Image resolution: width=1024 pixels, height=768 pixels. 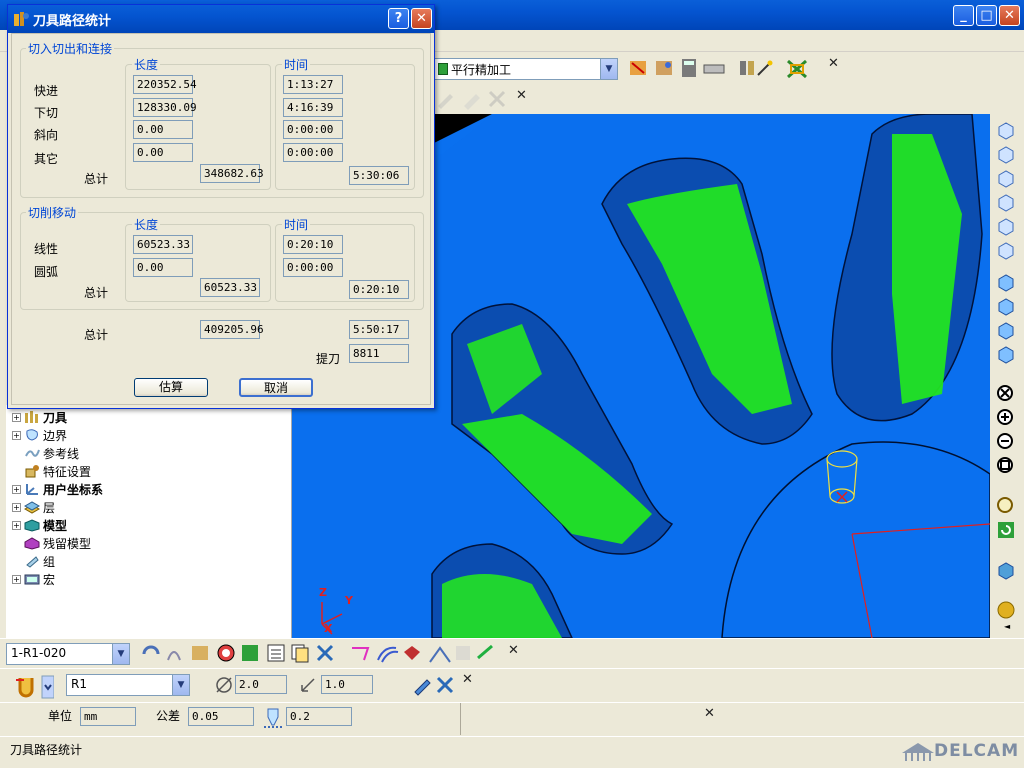 I want to click on lead-total-label: 总计, so click(x=96, y=179).